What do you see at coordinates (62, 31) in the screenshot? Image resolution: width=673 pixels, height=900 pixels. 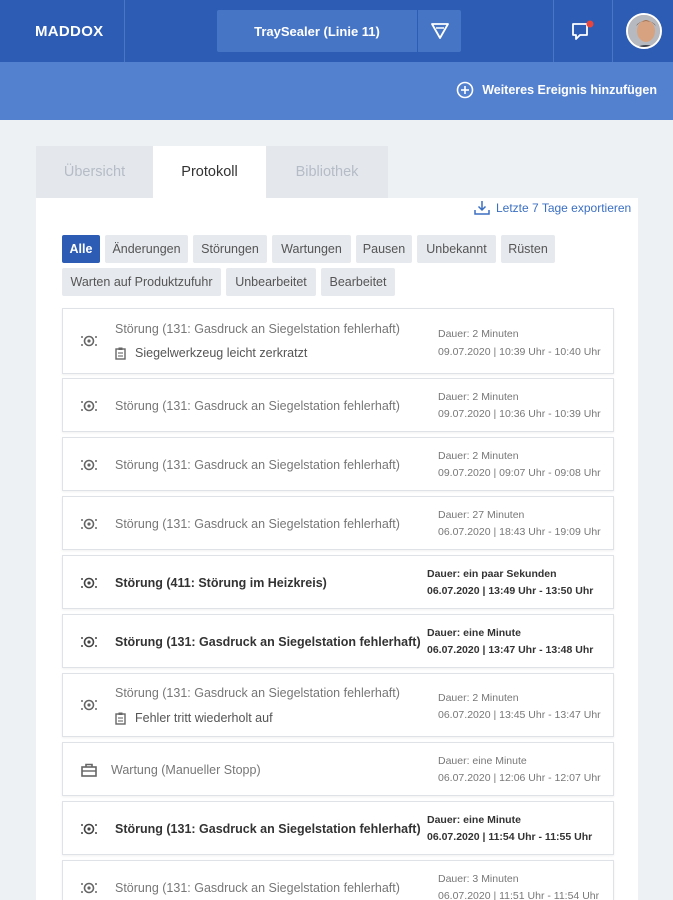 I see `logo: MADDOX` at bounding box center [62, 31].